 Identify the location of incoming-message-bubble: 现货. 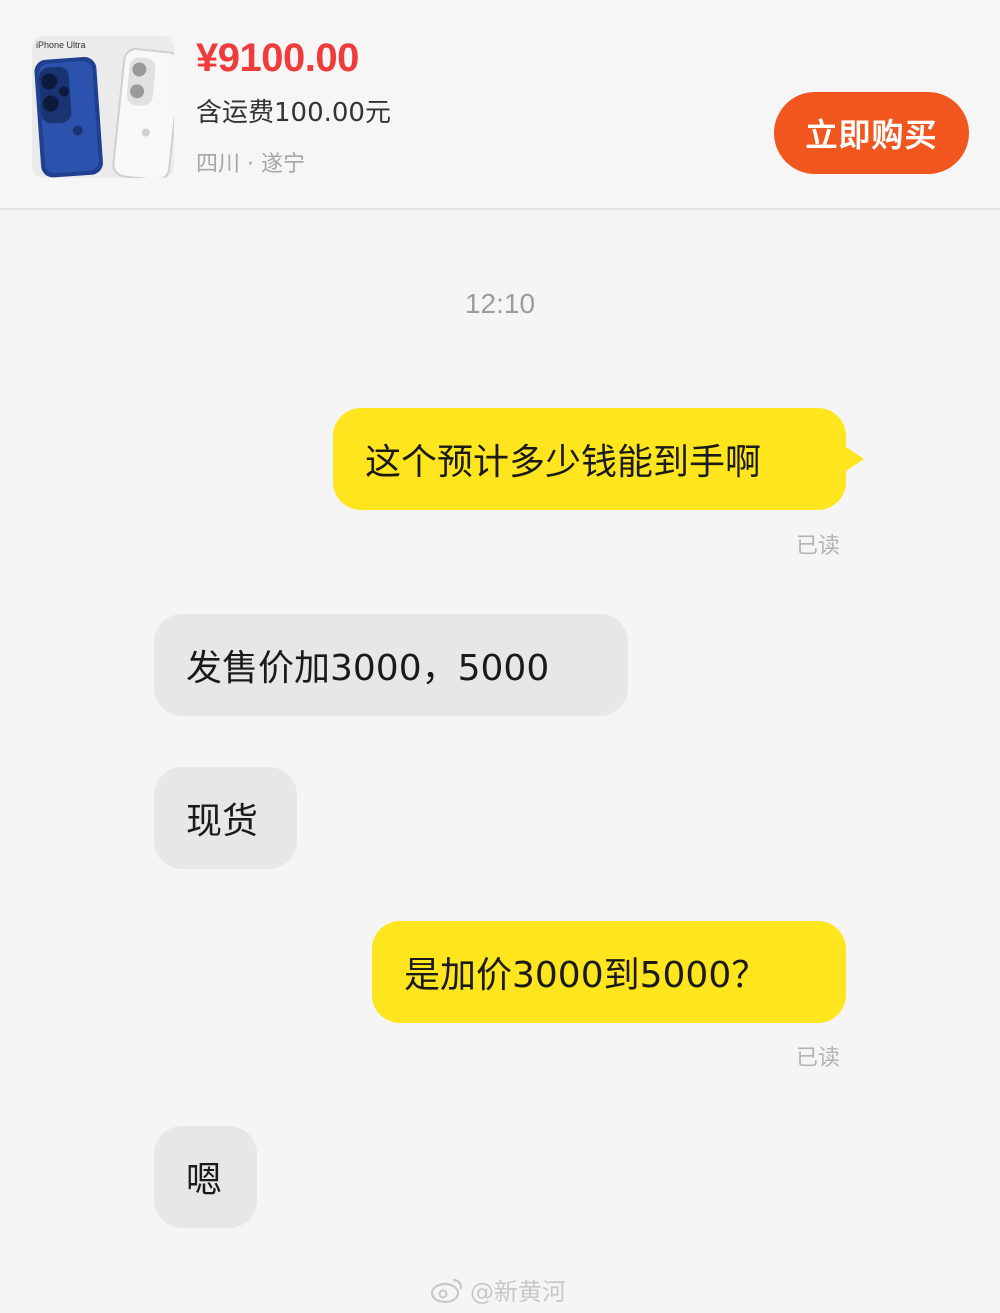
(225, 818).